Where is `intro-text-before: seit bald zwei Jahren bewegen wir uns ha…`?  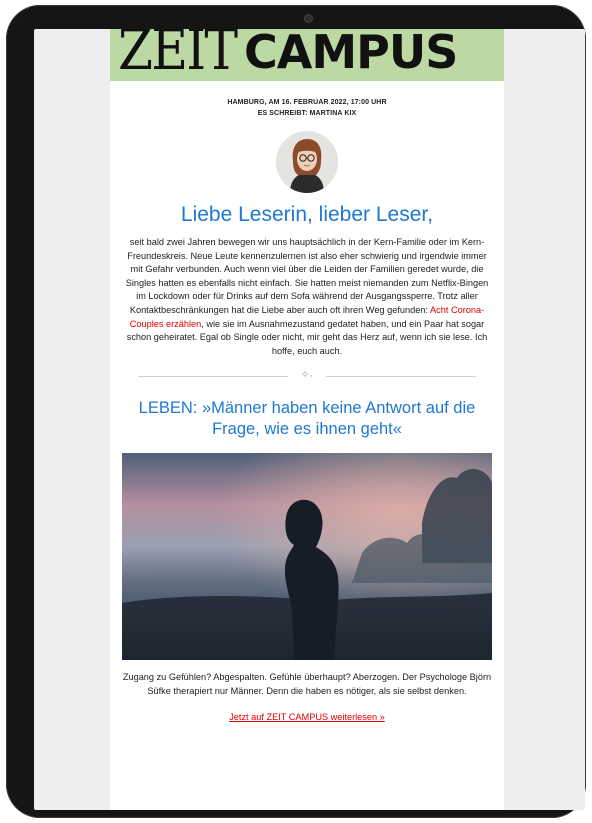
intro-text-before: seit bald zwei Jahren bewegen wir uns ha… is located at coordinates (307, 276).